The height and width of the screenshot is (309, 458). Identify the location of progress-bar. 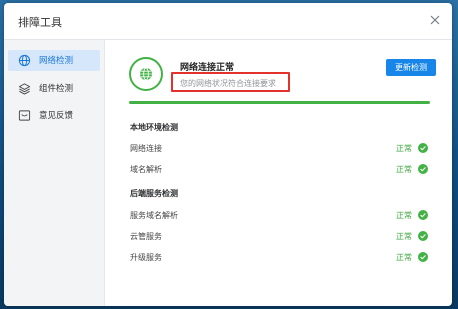
(279, 102).